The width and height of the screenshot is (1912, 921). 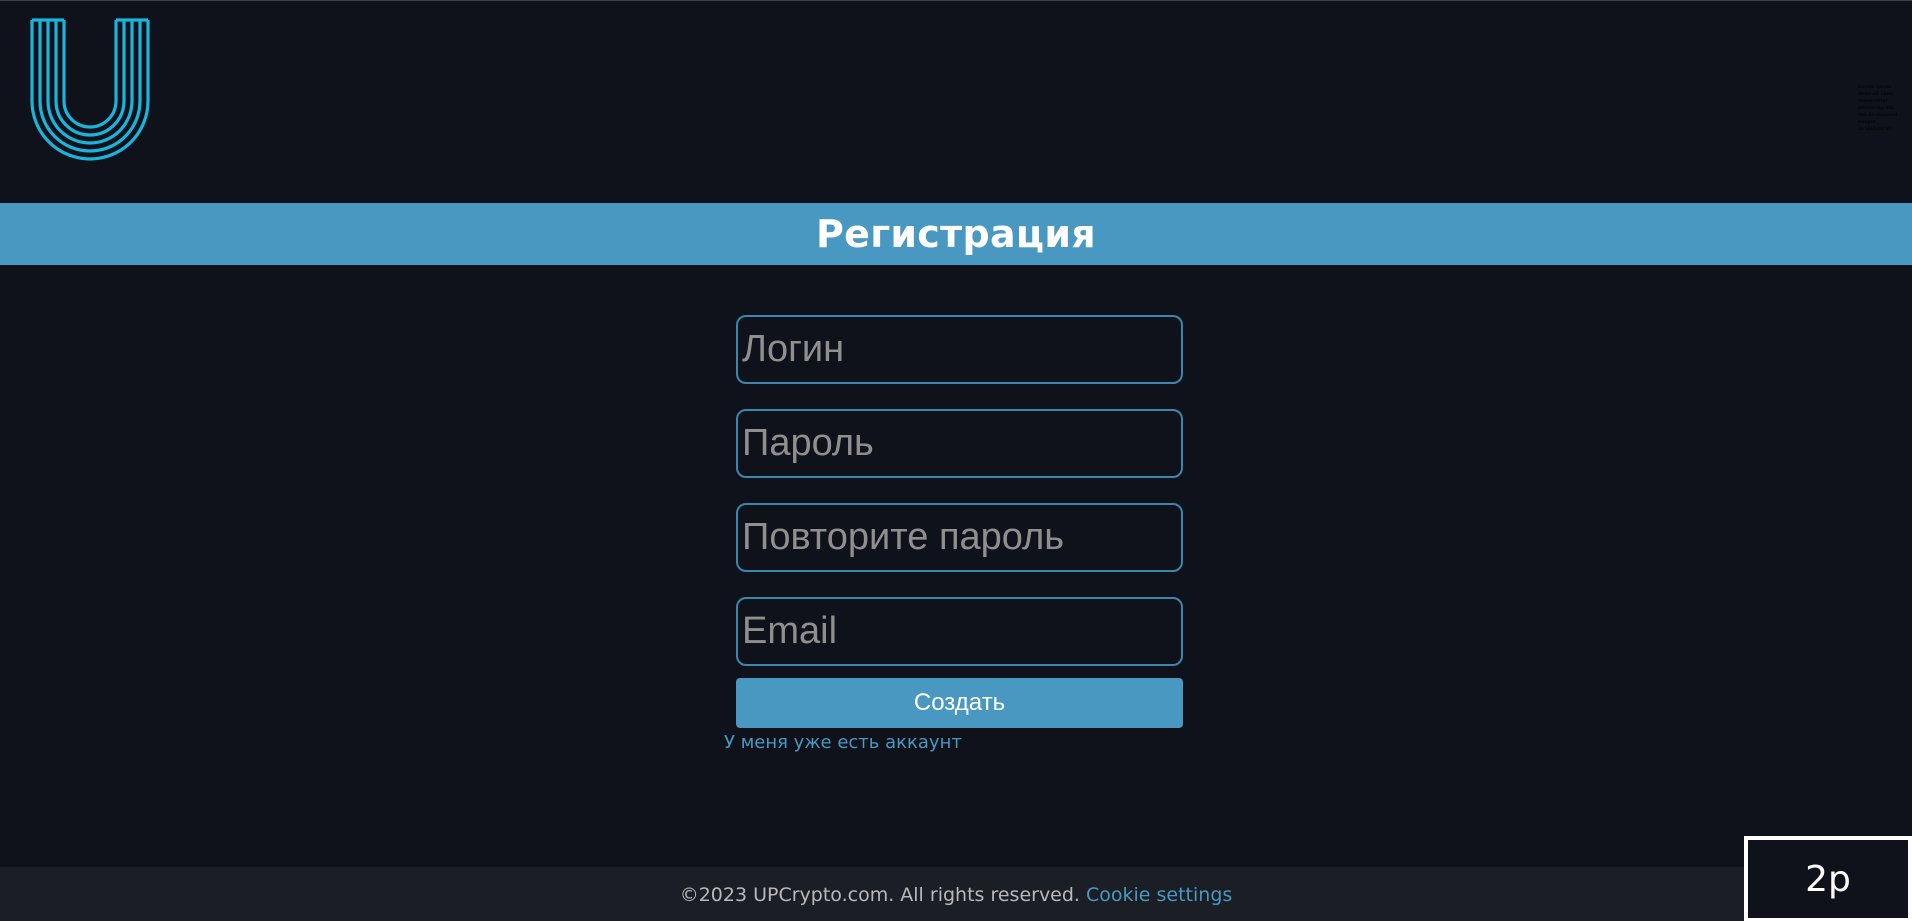 What do you see at coordinates (959, 631) in the screenshot?
I see `email-input` at bounding box center [959, 631].